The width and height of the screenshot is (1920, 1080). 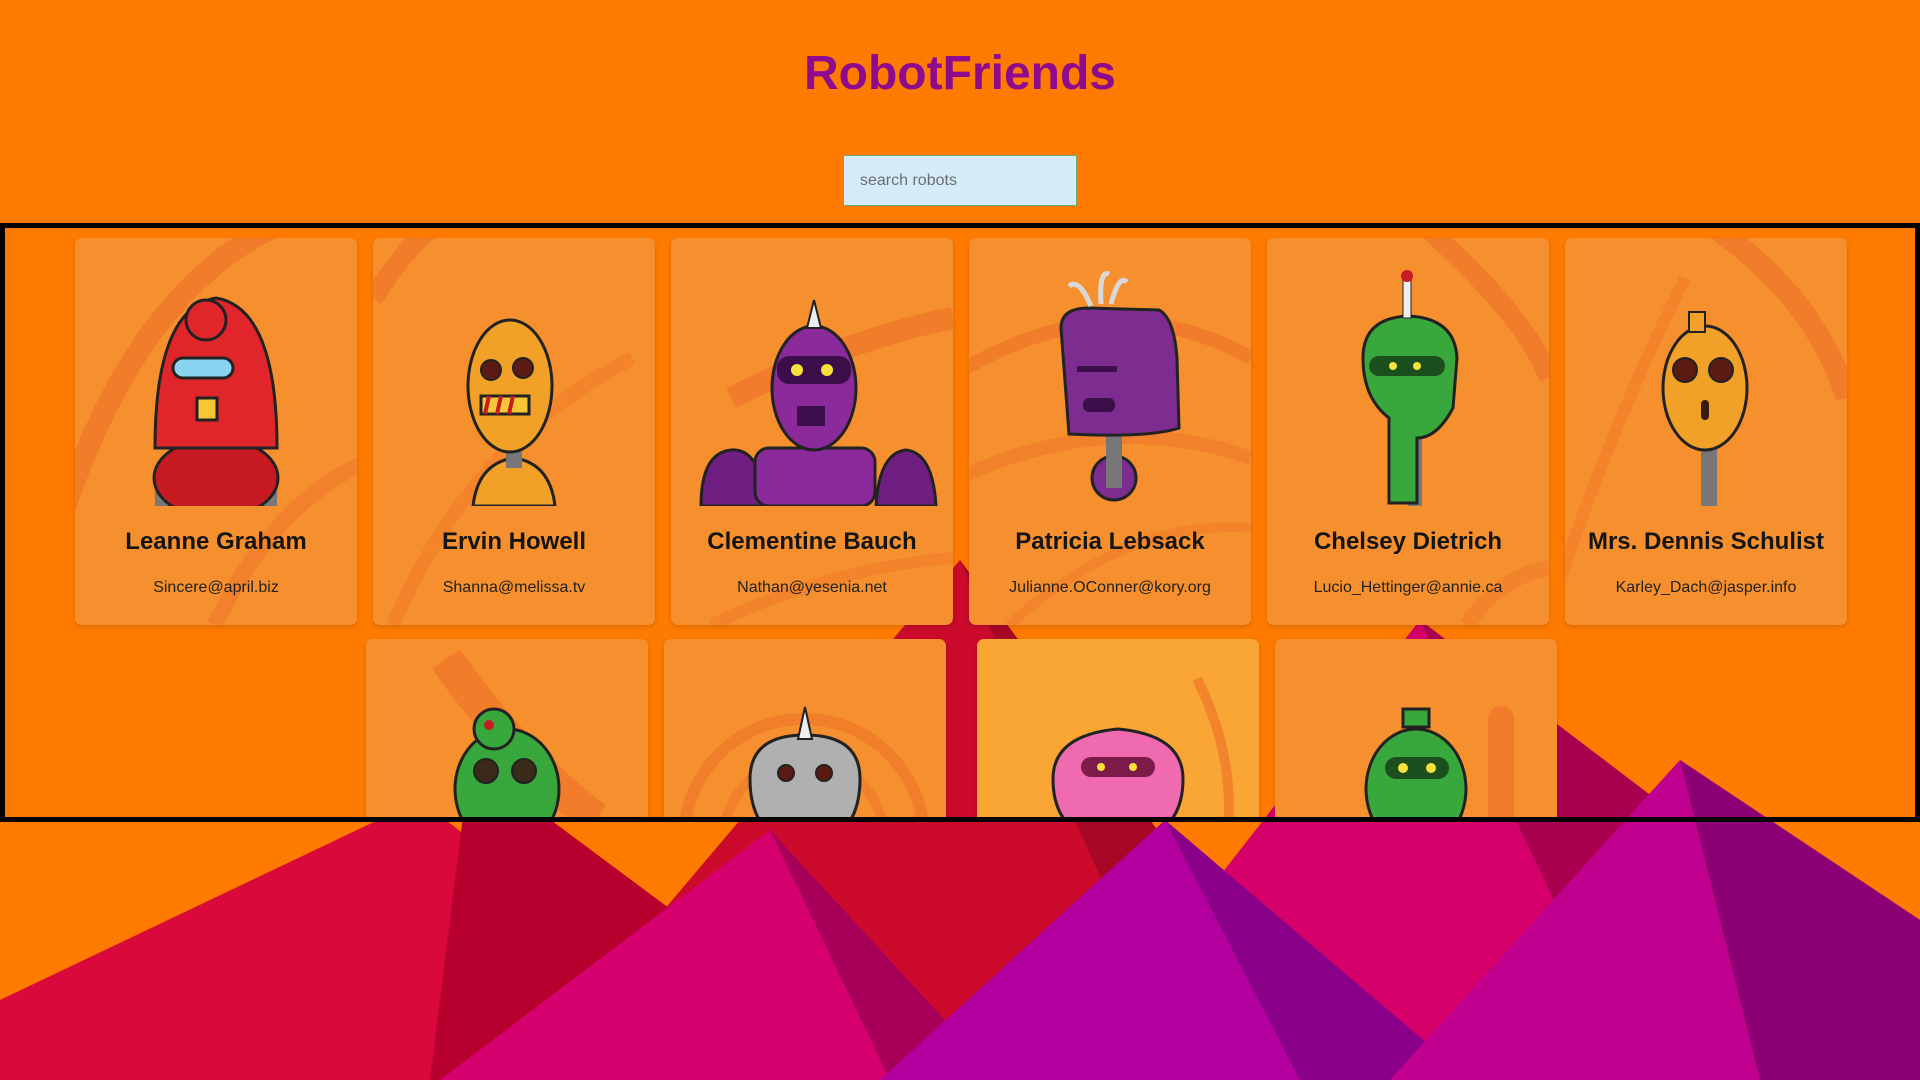 What do you see at coordinates (1120, 386) in the screenshot?
I see `purple-box-robot-icon` at bounding box center [1120, 386].